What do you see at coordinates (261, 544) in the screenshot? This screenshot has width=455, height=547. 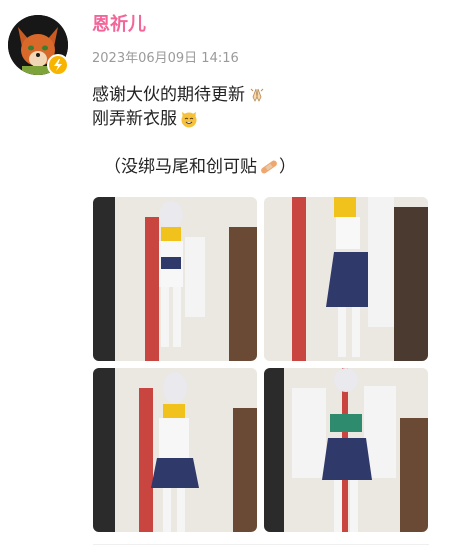 I see `divider` at bounding box center [261, 544].